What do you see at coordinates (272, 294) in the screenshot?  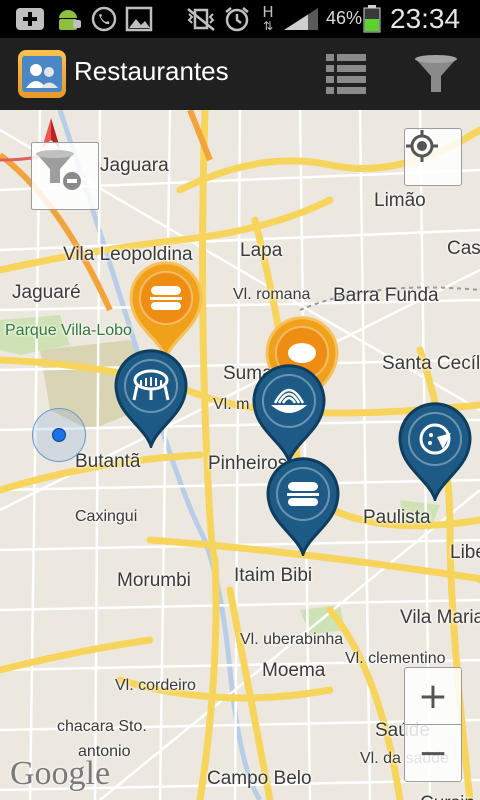 I see `map-label: Vl. romana` at bounding box center [272, 294].